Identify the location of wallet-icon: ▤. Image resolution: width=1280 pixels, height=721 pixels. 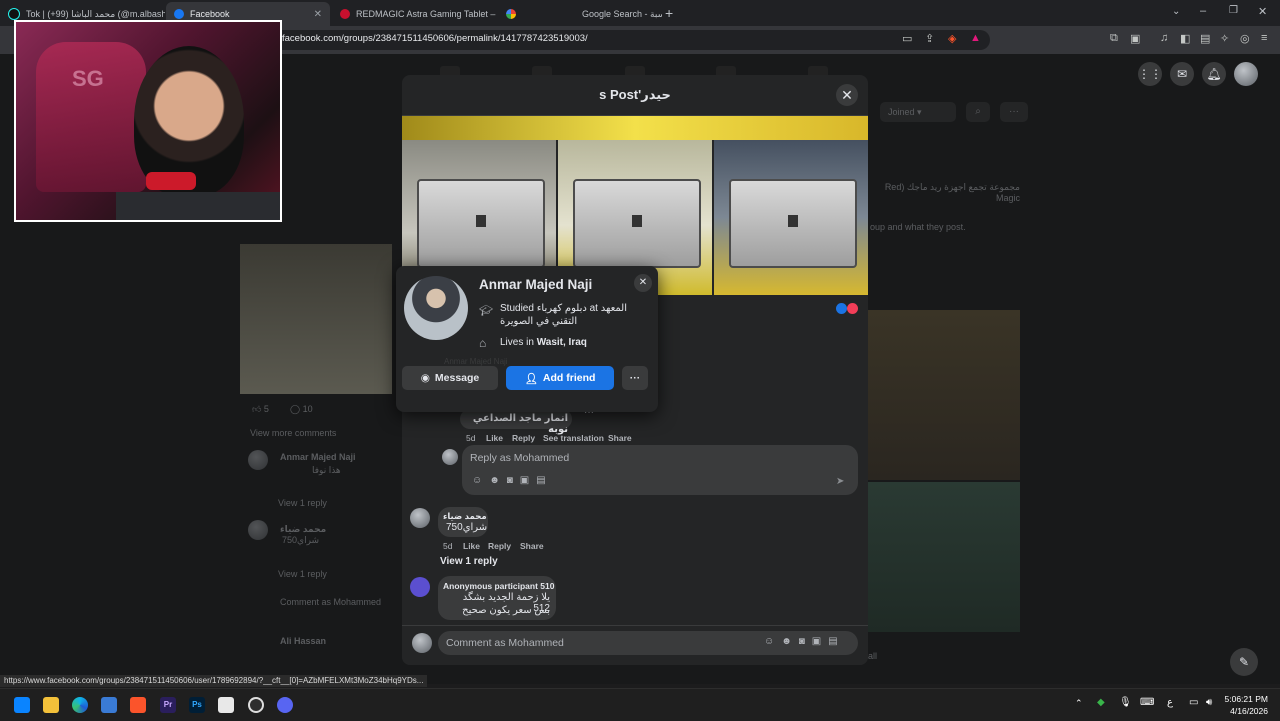
(1205, 38).